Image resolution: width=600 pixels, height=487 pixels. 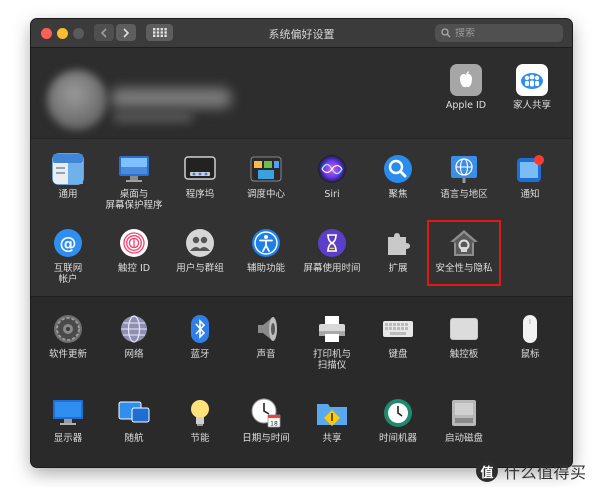 What do you see at coordinates (398, 420) in the screenshot?
I see `pref-time-machine: 时间机器` at bounding box center [398, 420].